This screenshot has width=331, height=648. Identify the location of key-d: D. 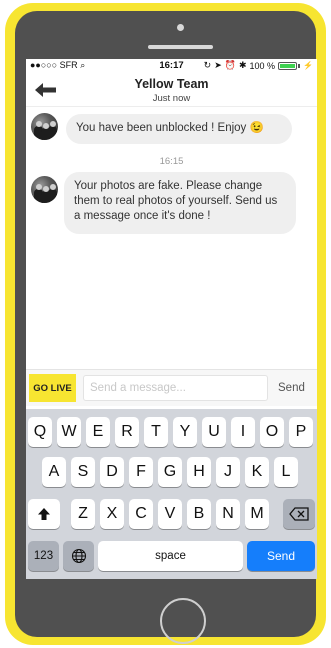
(112, 472).